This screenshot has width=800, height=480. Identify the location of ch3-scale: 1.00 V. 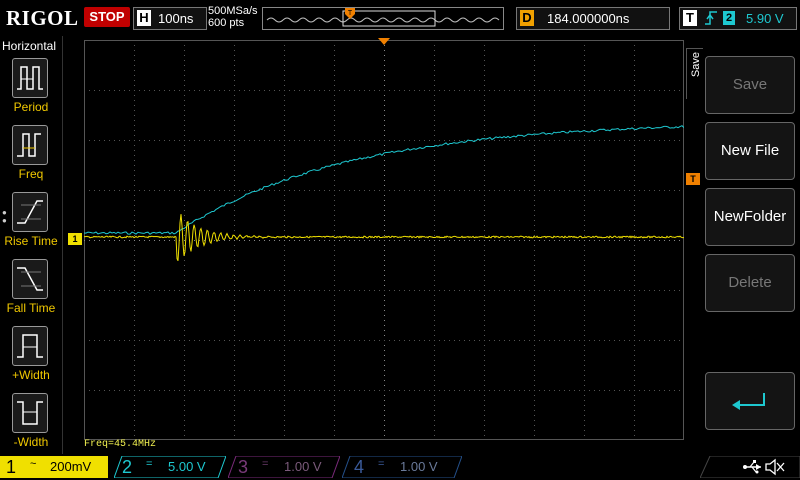
(303, 466).